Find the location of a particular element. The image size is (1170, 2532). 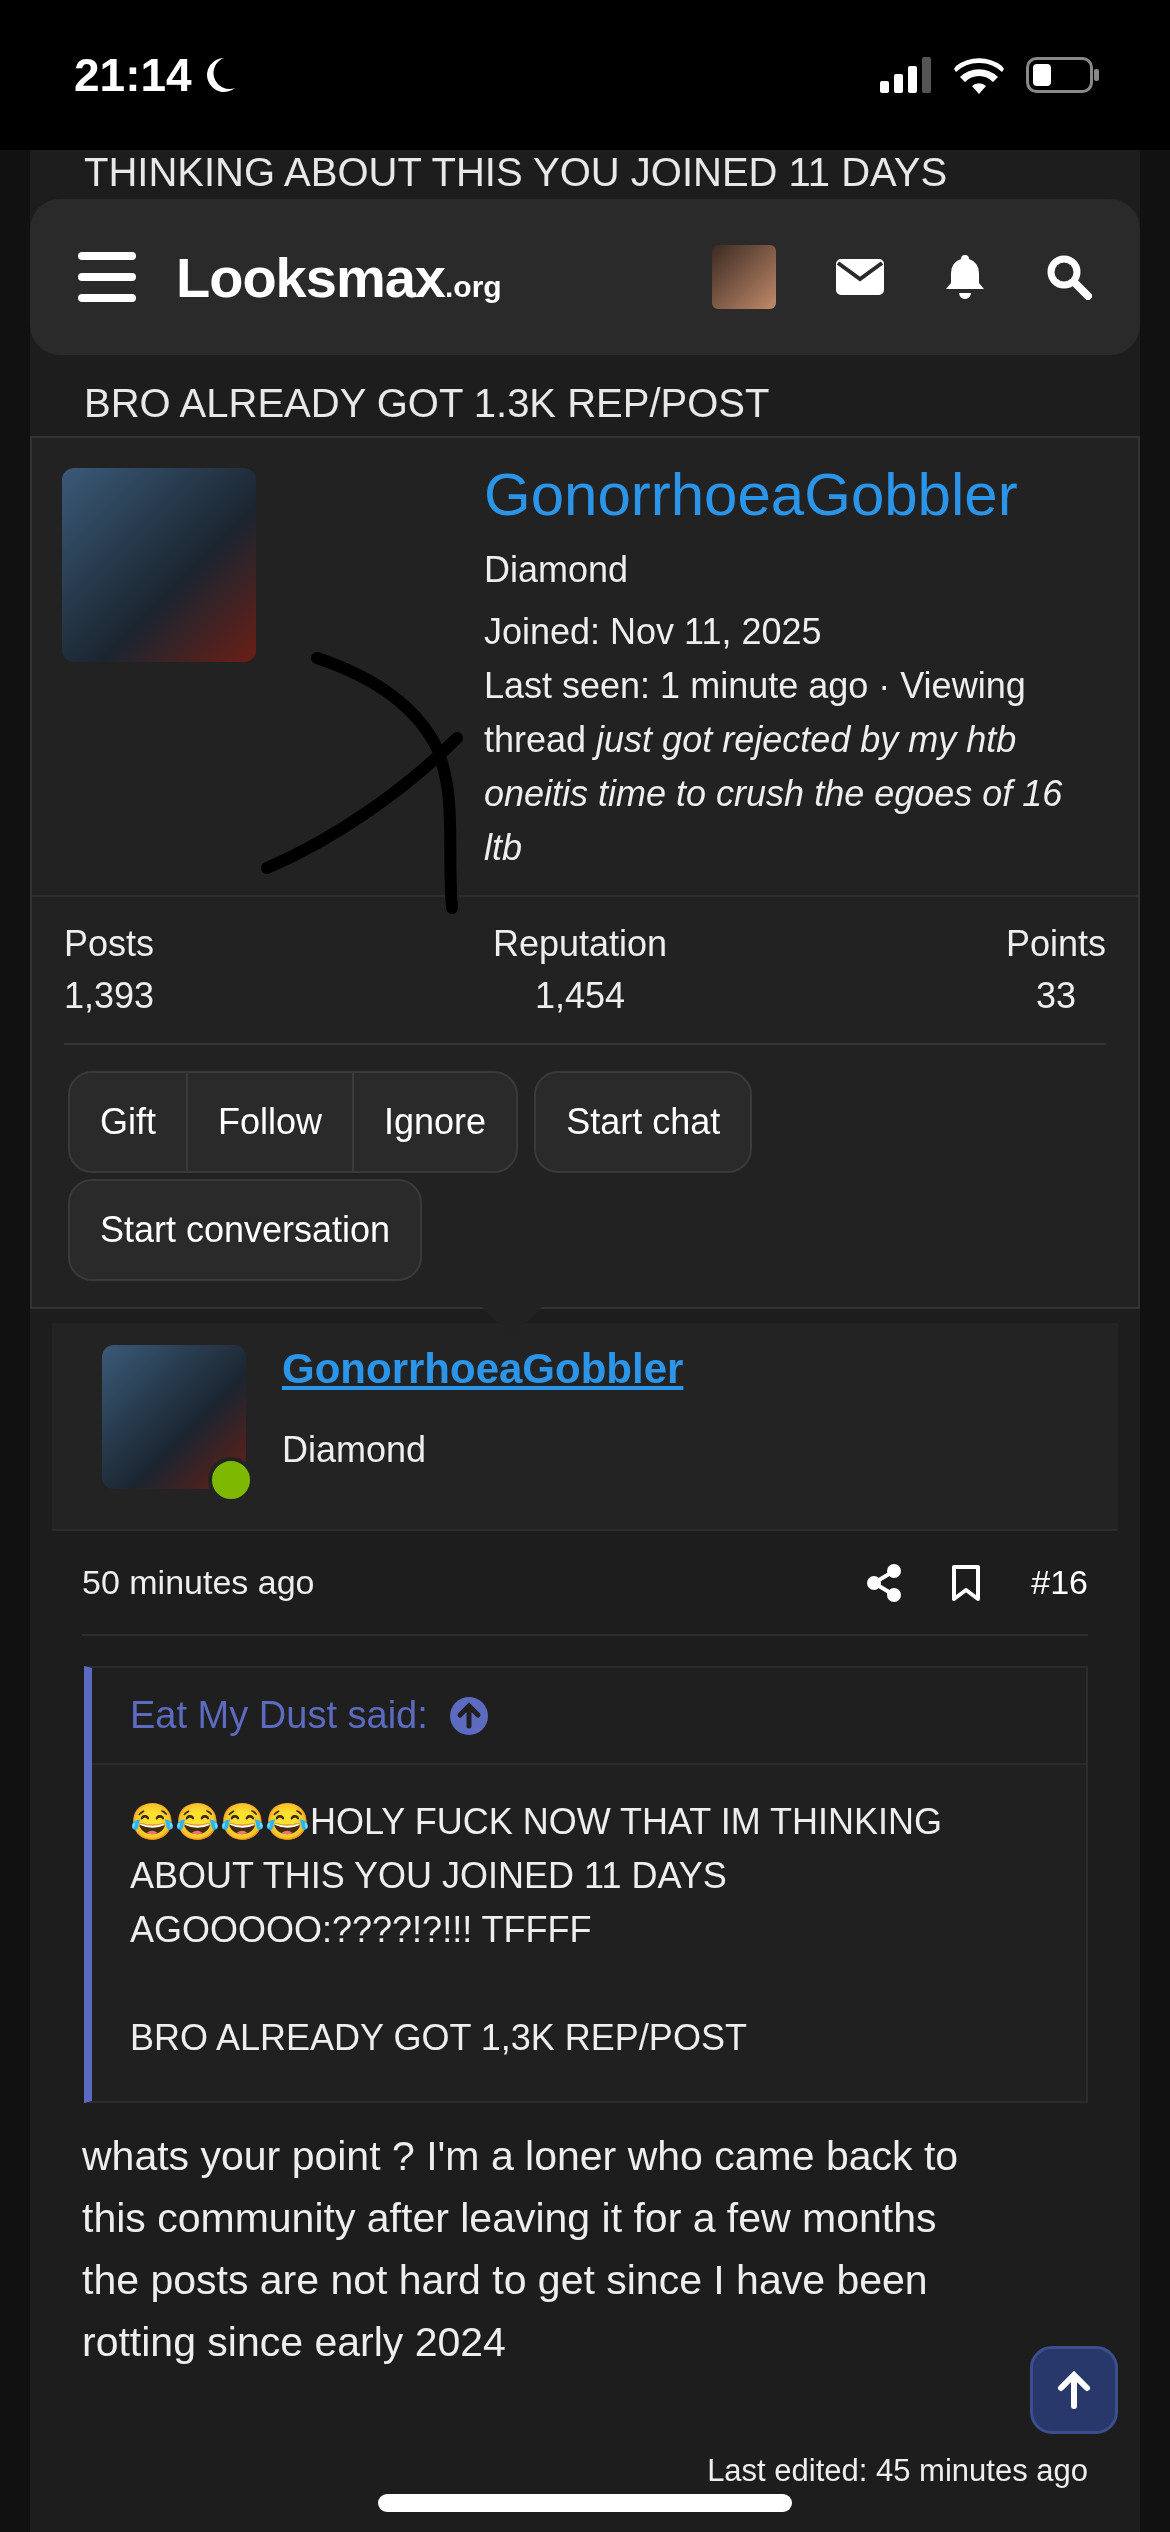

post-text: BRO ALREADY GOT 1.3K REP/POST is located at coordinates (427, 403).